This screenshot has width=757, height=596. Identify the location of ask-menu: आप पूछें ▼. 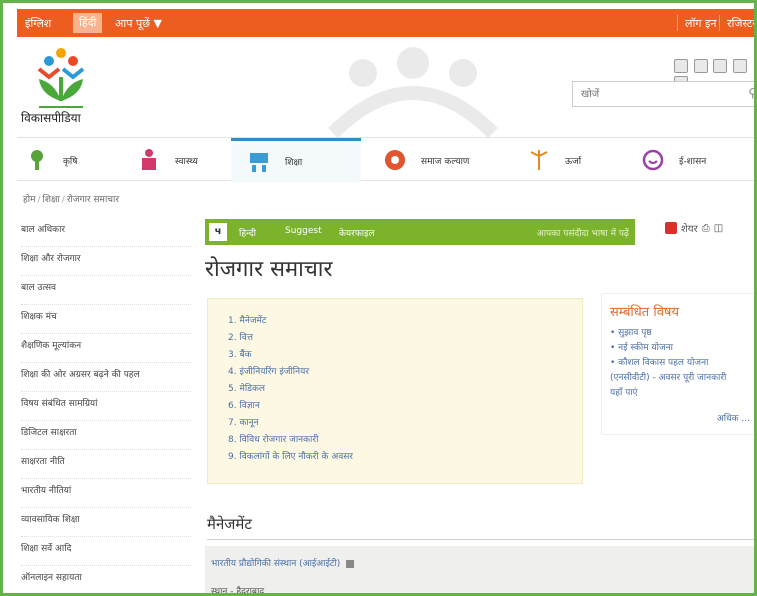
(138, 23).